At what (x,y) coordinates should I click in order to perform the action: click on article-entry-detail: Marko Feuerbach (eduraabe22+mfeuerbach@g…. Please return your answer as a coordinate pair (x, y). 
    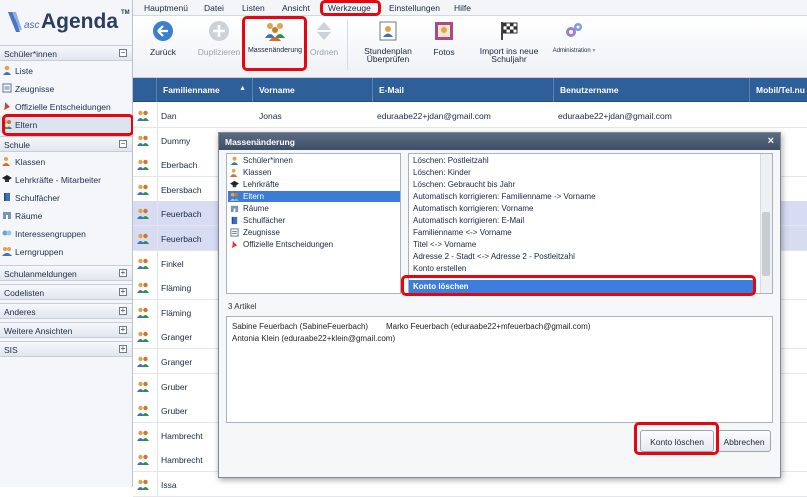
    Looking at the image, I should click on (488, 326).